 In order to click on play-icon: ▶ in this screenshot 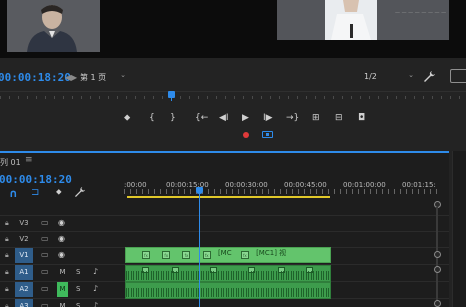, I will do `click(245, 118)`.